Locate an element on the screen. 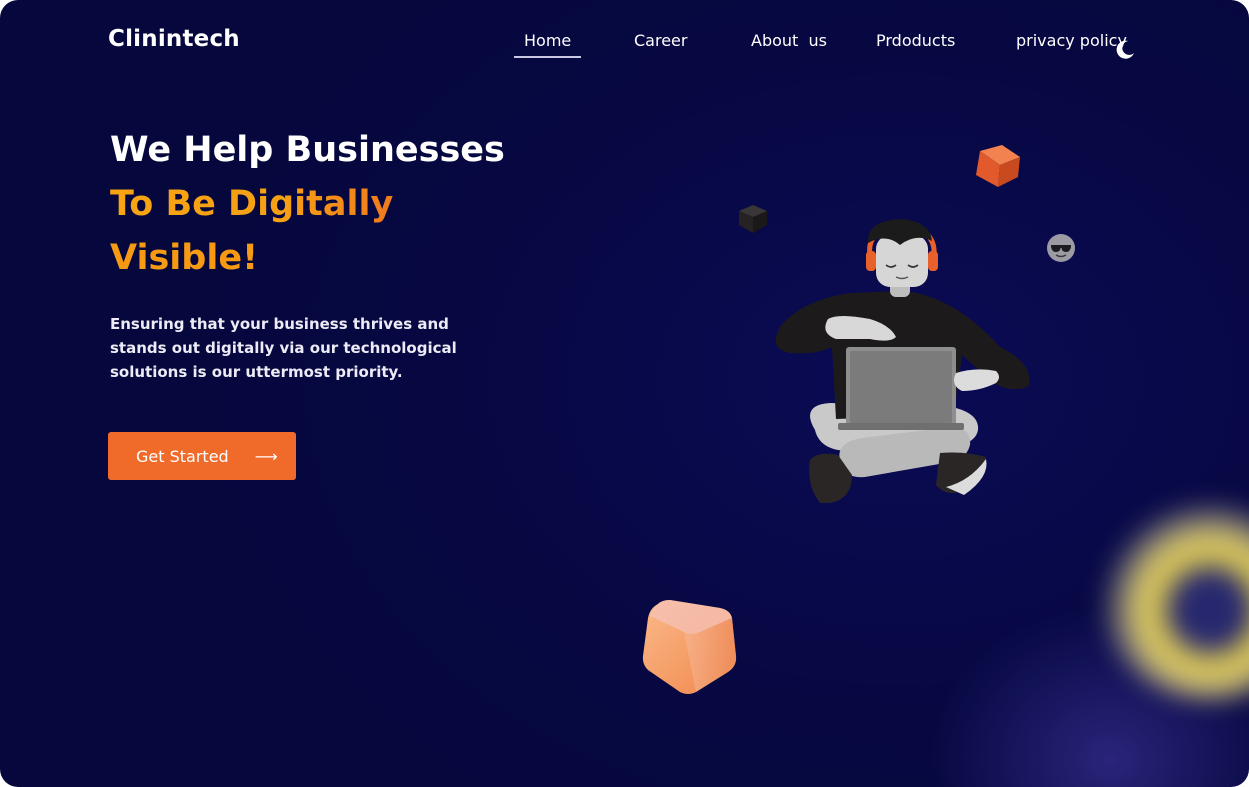  nav-about-us: About us is located at coordinates (789, 40).